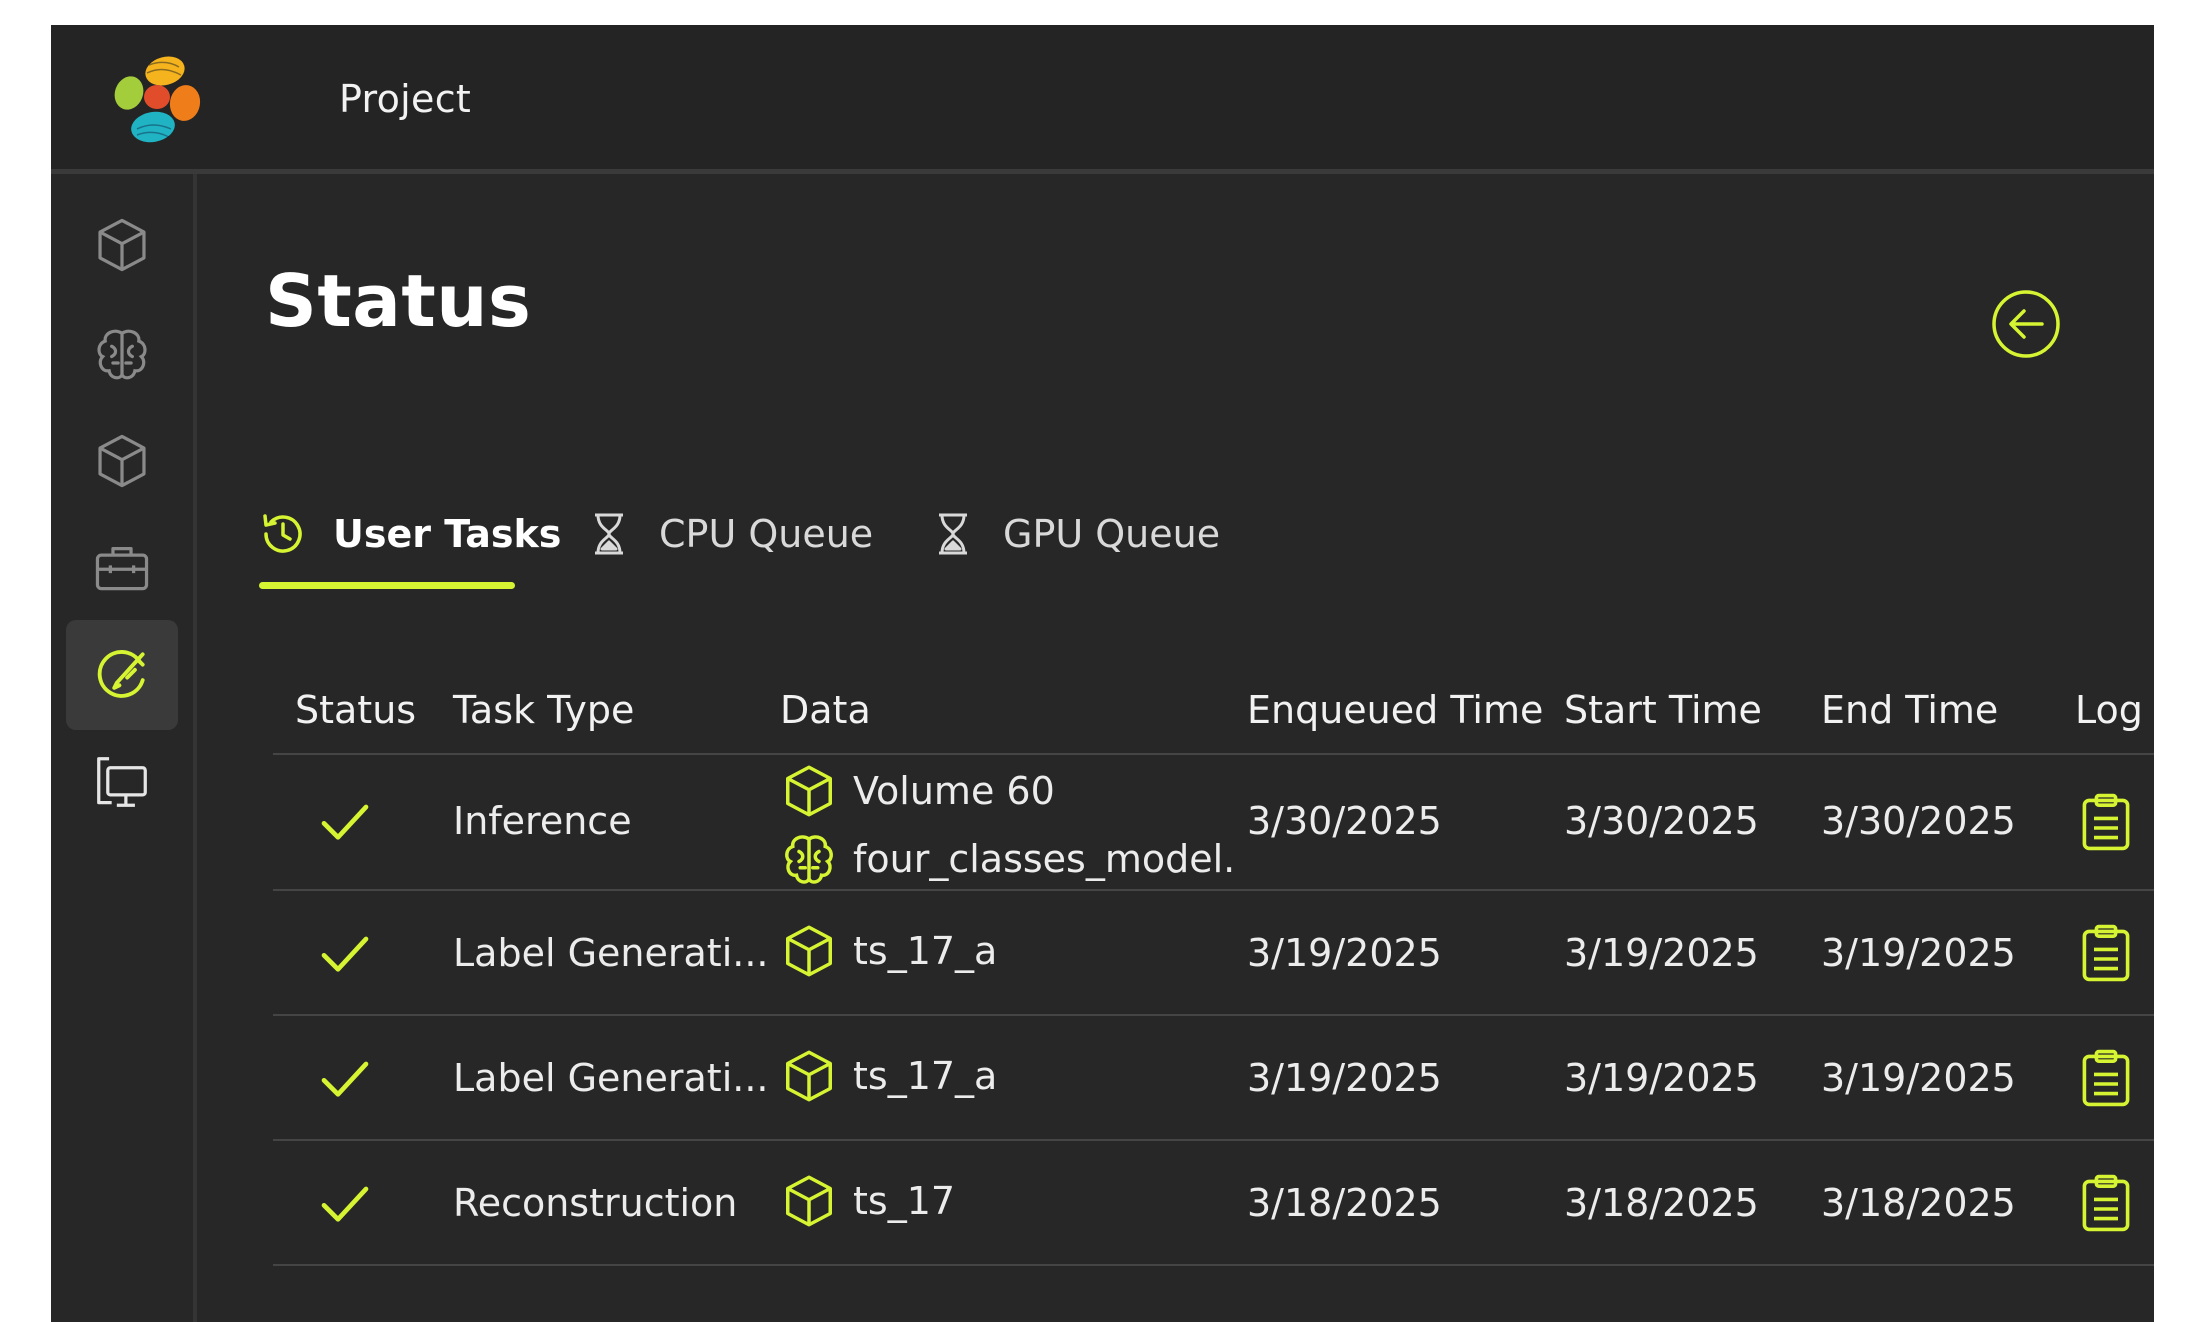 The image size is (2195, 1322). Describe the element at coordinates (398, 301) in the screenshot. I see `page-title: Status` at that location.